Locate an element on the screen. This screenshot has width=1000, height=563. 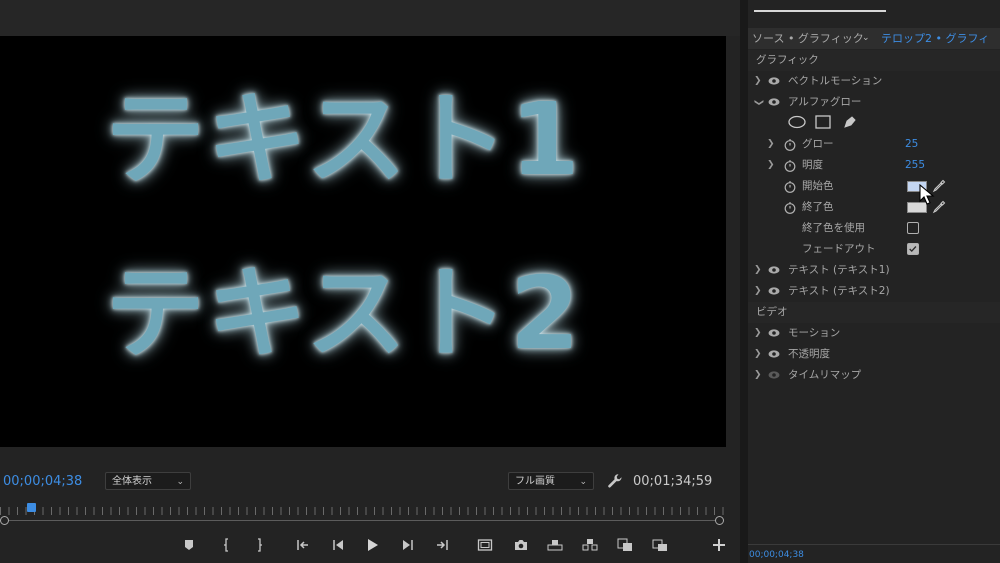
zoom-level-select: 全体表示 ⌄ is located at coordinates (148, 481).